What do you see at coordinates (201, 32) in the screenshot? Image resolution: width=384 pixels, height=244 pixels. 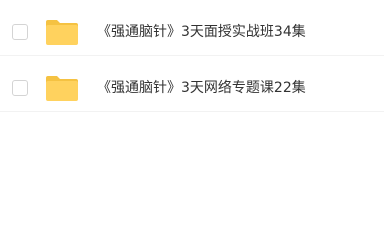 I see `file-name: 《强通脑针》3天面授实战班34集` at bounding box center [201, 32].